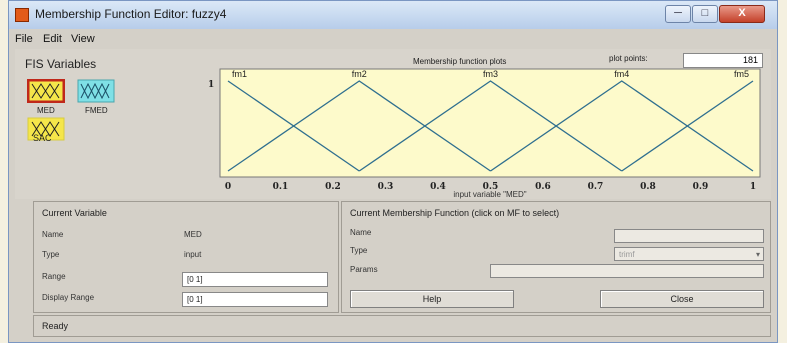  I want to click on y-tick-1: 1, so click(211, 85).